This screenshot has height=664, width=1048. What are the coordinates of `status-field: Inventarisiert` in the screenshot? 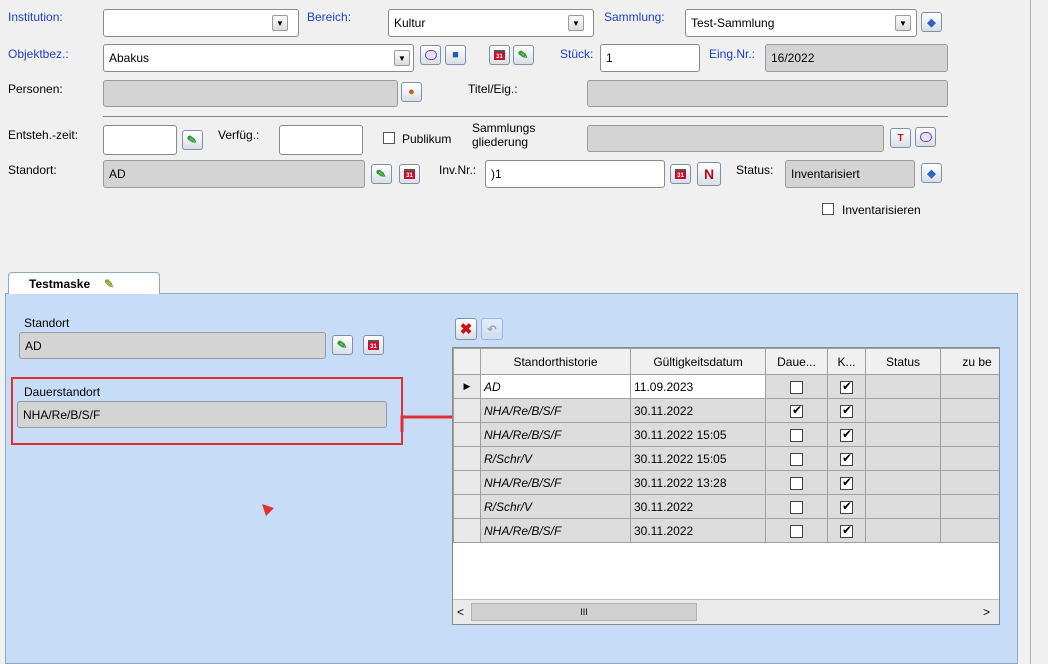 It's located at (850, 174).